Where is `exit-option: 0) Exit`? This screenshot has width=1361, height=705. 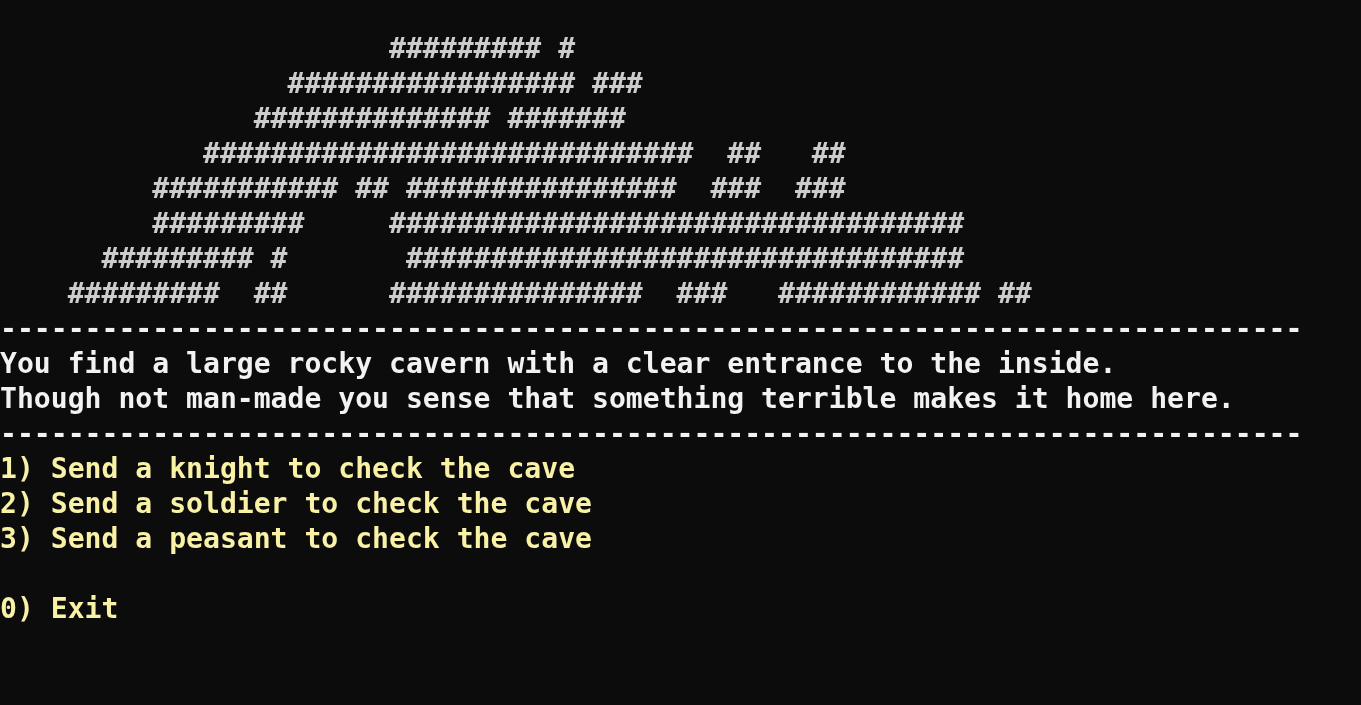
exit-option: 0) Exit is located at coordinates (59, 608).